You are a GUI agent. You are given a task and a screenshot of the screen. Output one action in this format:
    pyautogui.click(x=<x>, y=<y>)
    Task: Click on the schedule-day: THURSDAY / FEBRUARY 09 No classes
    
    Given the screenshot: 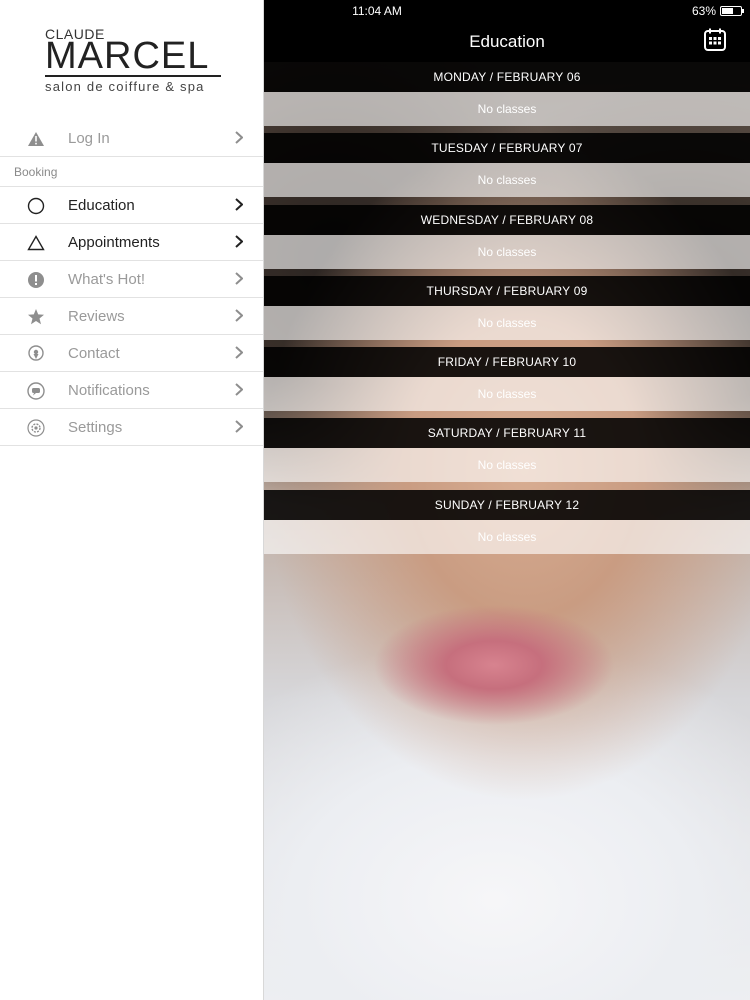 What is the action you would take?
    pyautogui.click(x=507, y=311)
    